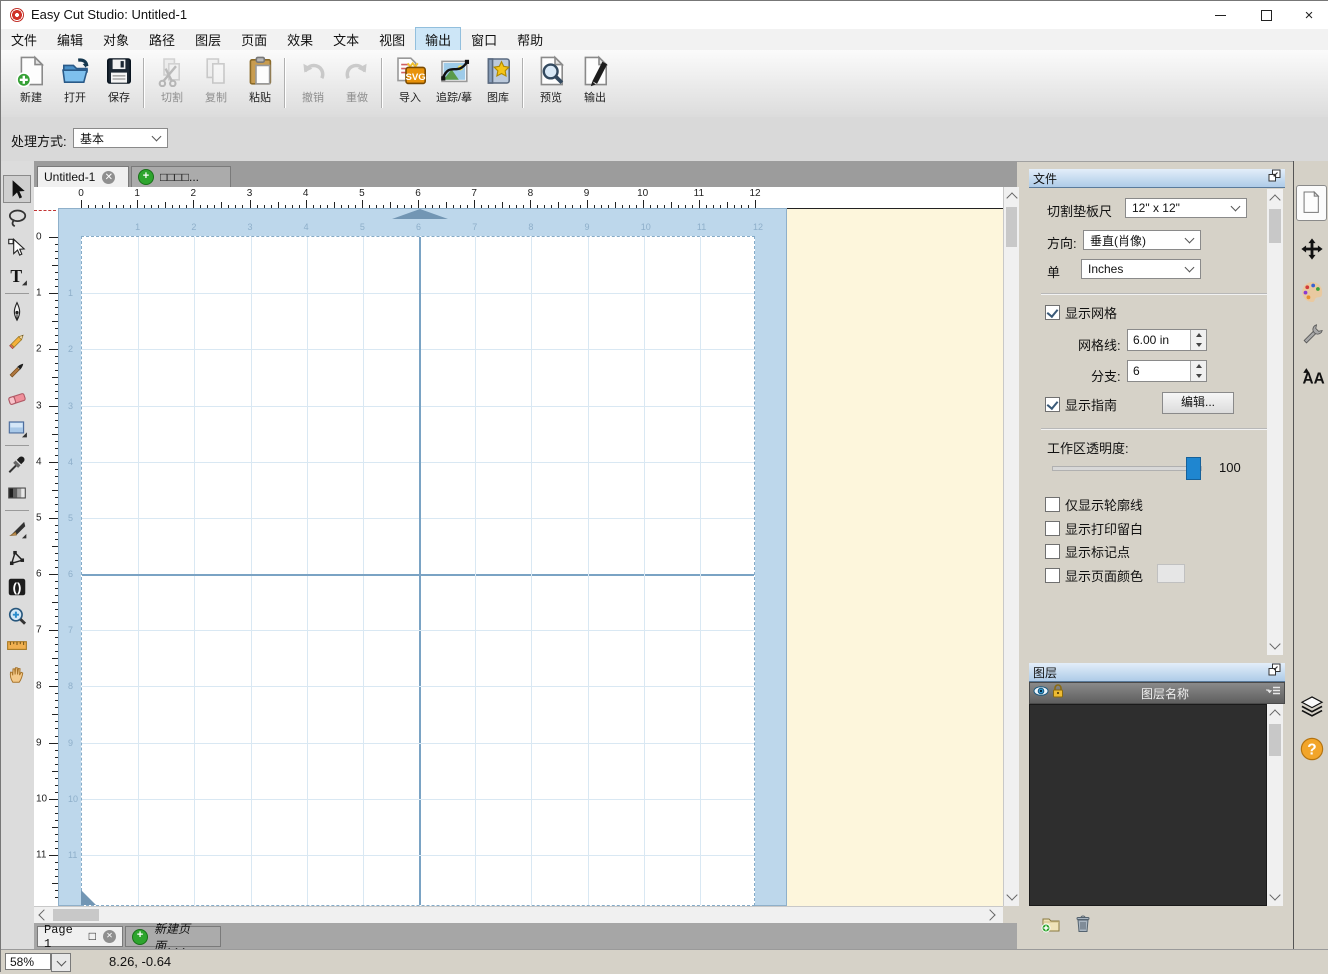 This screenshot has width=1328, height=974. I want to click on redo-button: 重做, so click(357, 83).